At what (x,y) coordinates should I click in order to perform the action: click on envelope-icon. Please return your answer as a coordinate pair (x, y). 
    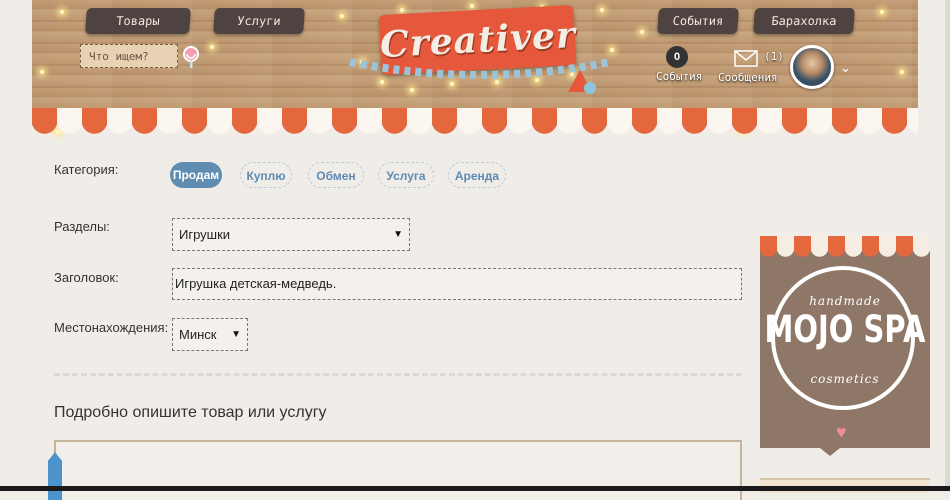
    Looking at the image, I should click on (746, 58).